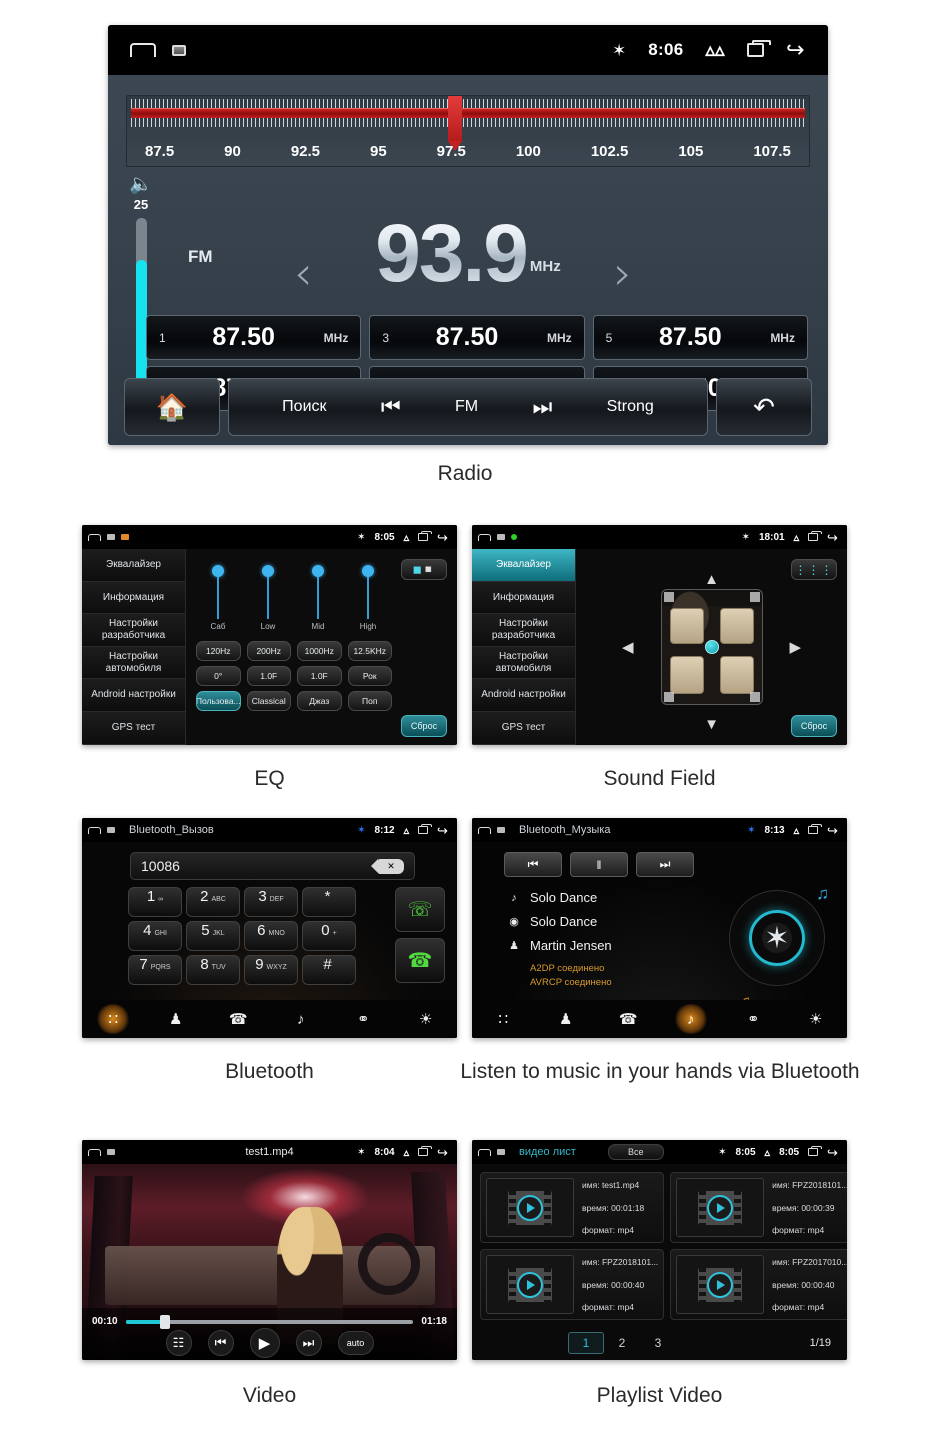 The width and height of the screenshot is (930, 1451). What do you see at coordinates (468, 131) in the screenshot?
I see `tuner-strip: 87.5 90 92.5 95 97.5 100 102.5 105 107.5` at bounding box center [468, 131].